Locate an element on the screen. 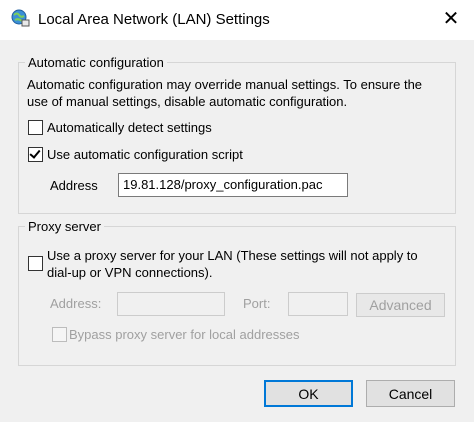 This screenshot has height=422, width=474. advanced-button-label: Advanced is located at coordinates (400, 305).